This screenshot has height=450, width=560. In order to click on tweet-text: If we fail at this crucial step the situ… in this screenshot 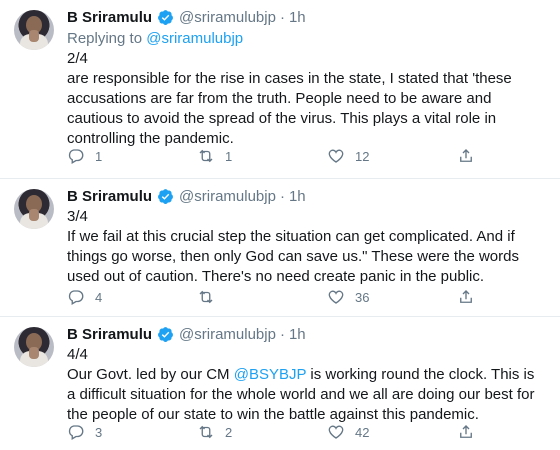, I will do `click(293, 256)`.